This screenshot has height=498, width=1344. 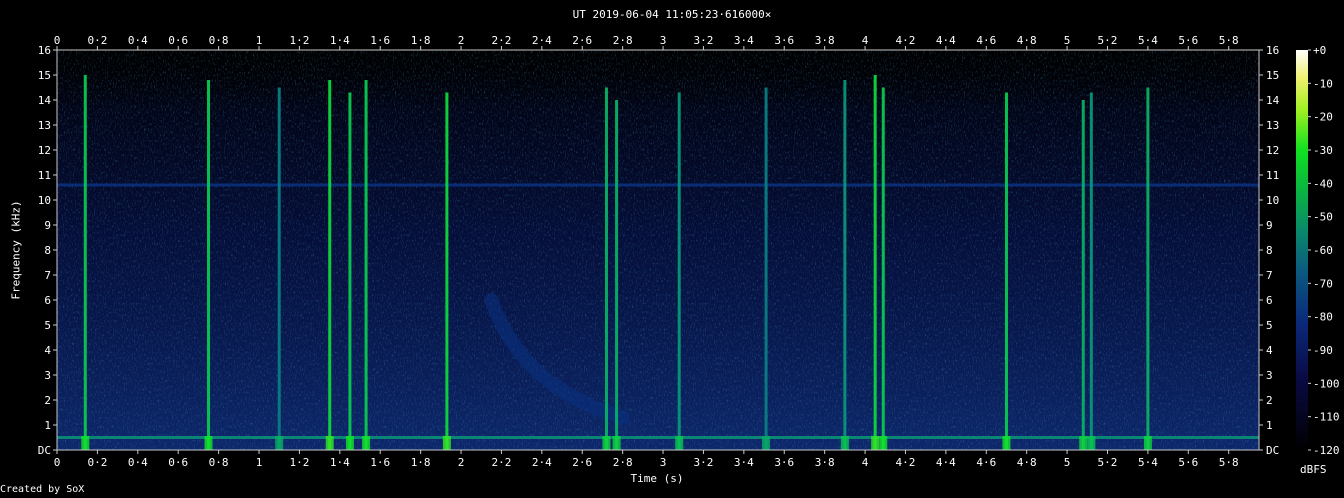 I want to click on x-tick-label-bottom: 1·2, so click(x=299, y=462).